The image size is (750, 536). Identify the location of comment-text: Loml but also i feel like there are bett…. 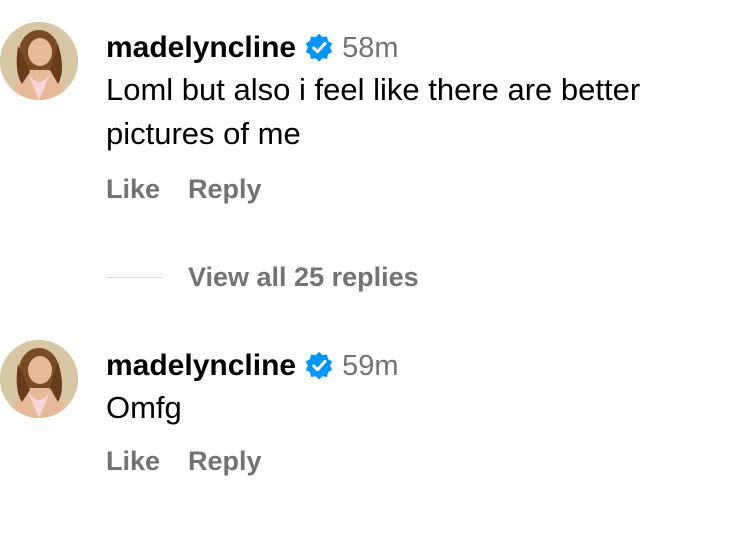
(373, 111).